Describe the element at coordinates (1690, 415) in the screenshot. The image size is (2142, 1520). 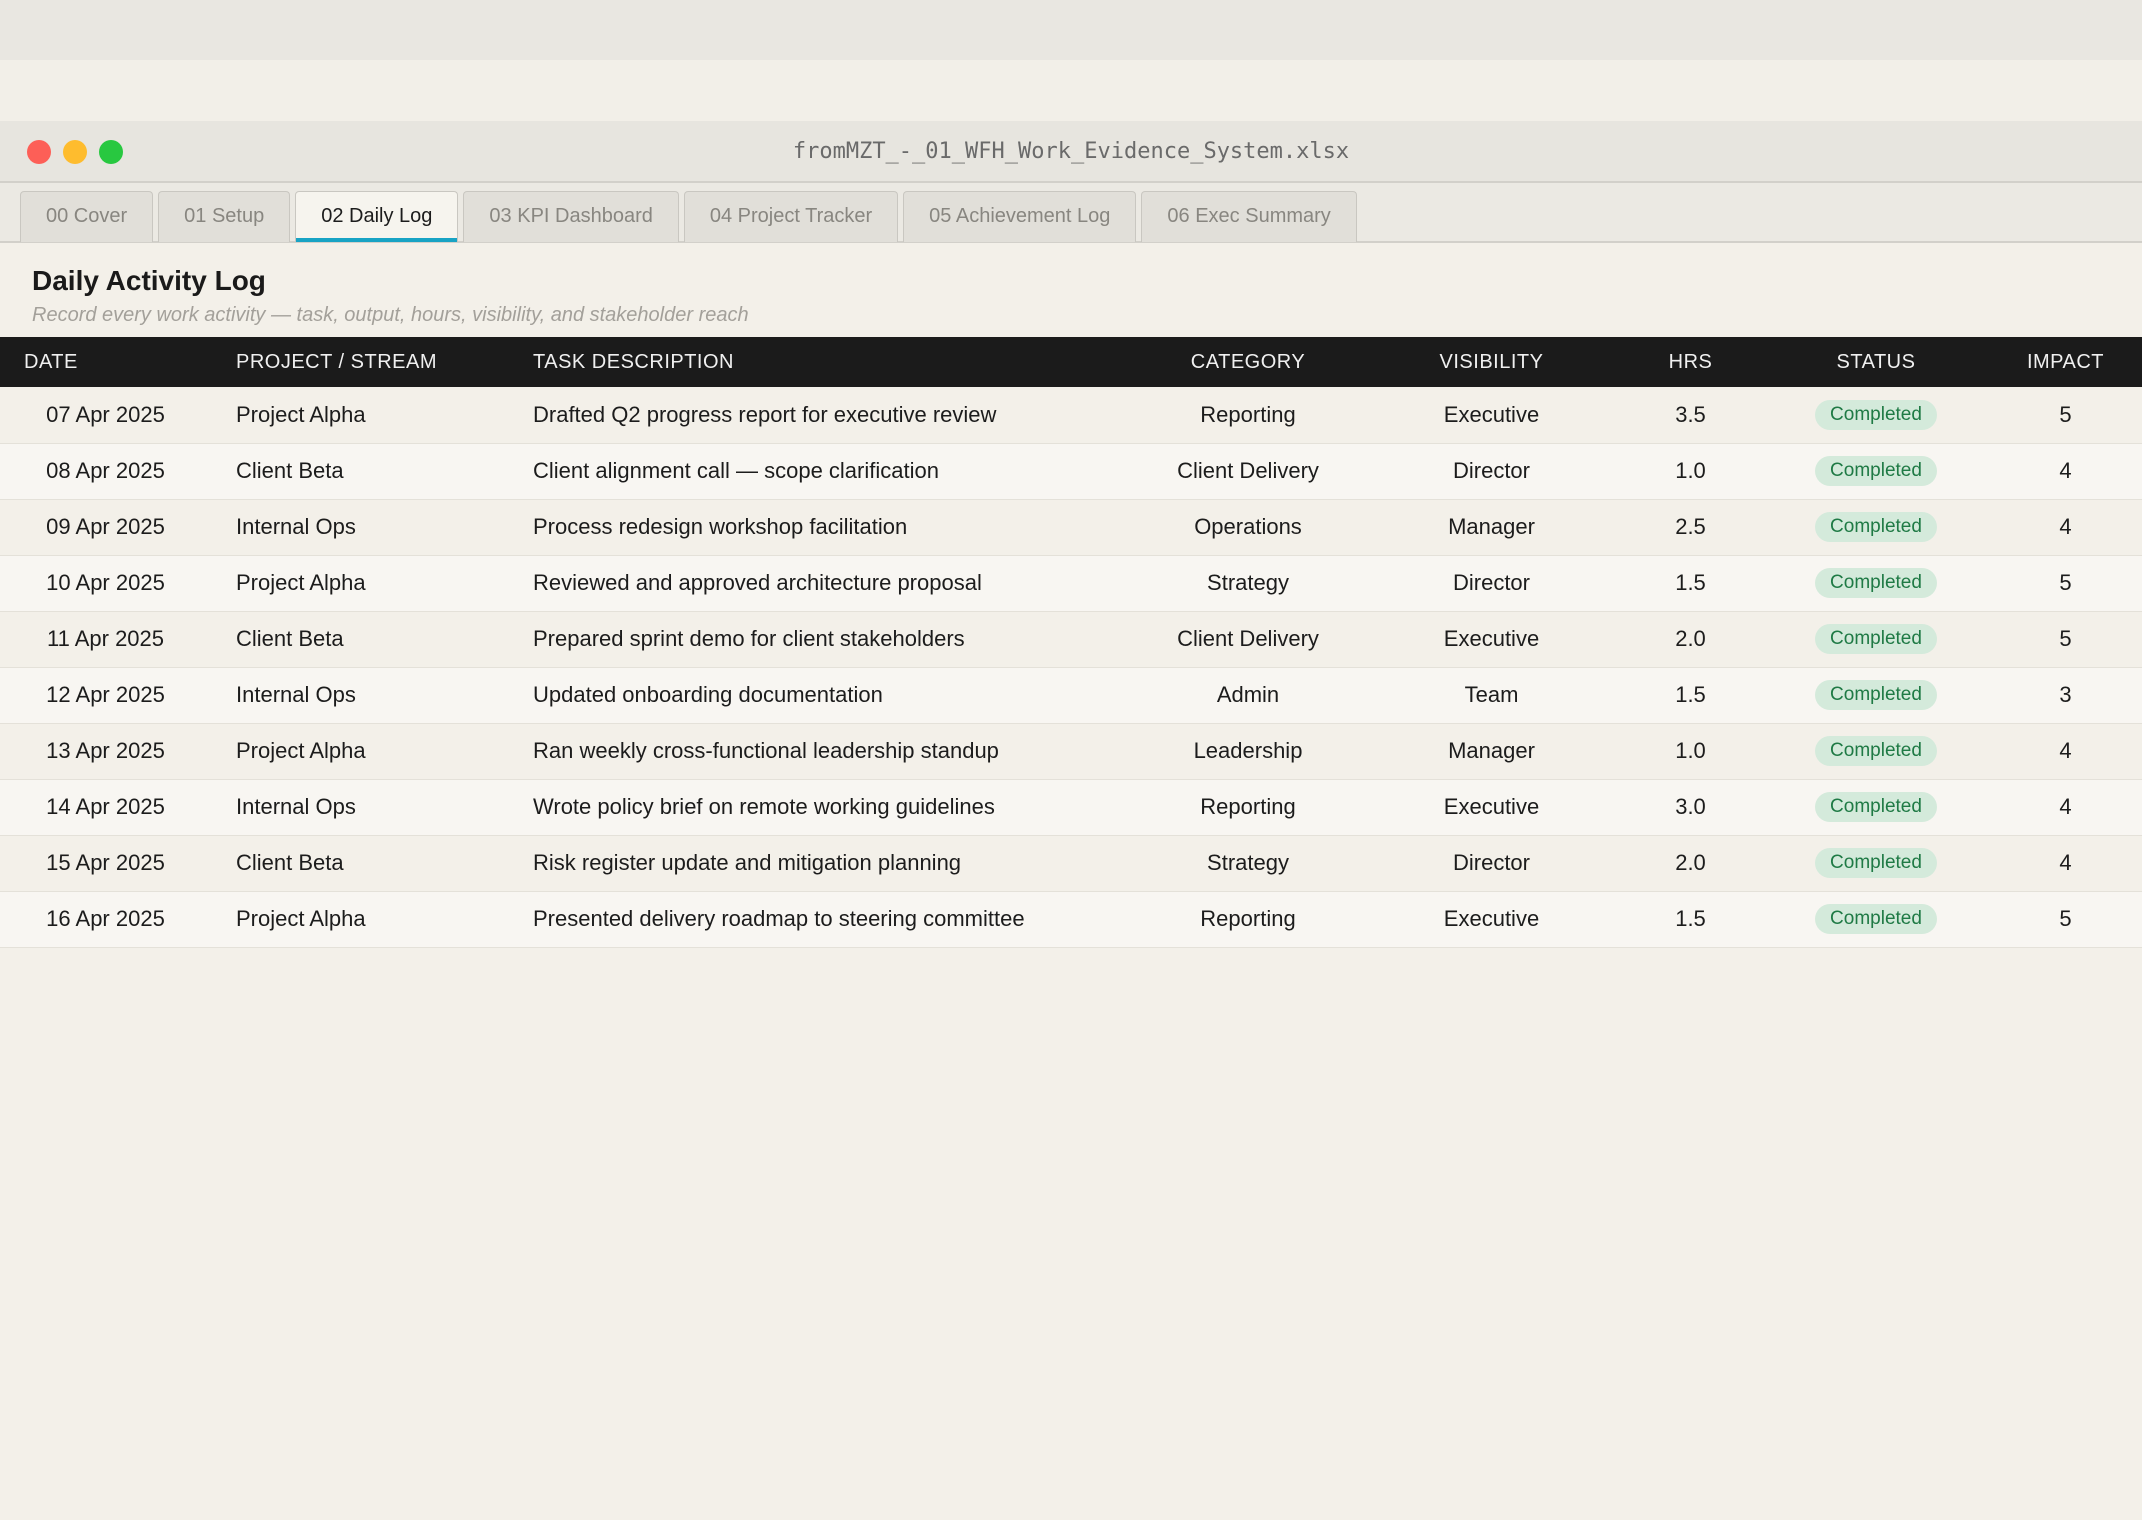
I see `hrs-cell: 3.5` at that location.